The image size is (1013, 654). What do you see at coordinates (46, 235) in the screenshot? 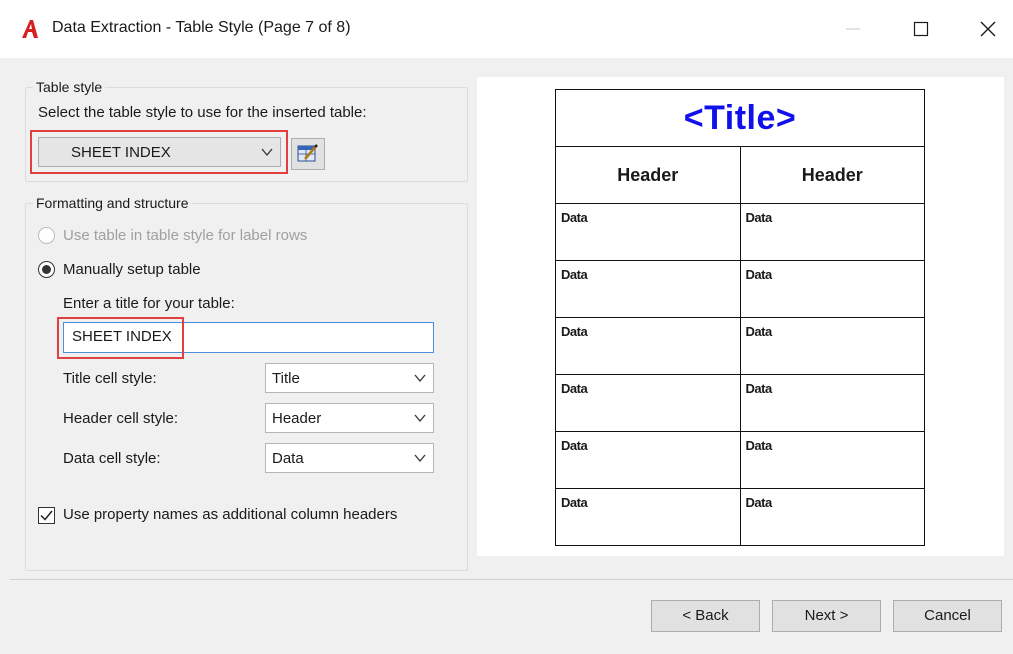
I see `use-table-style-radio` at bounding box center [46, 235].